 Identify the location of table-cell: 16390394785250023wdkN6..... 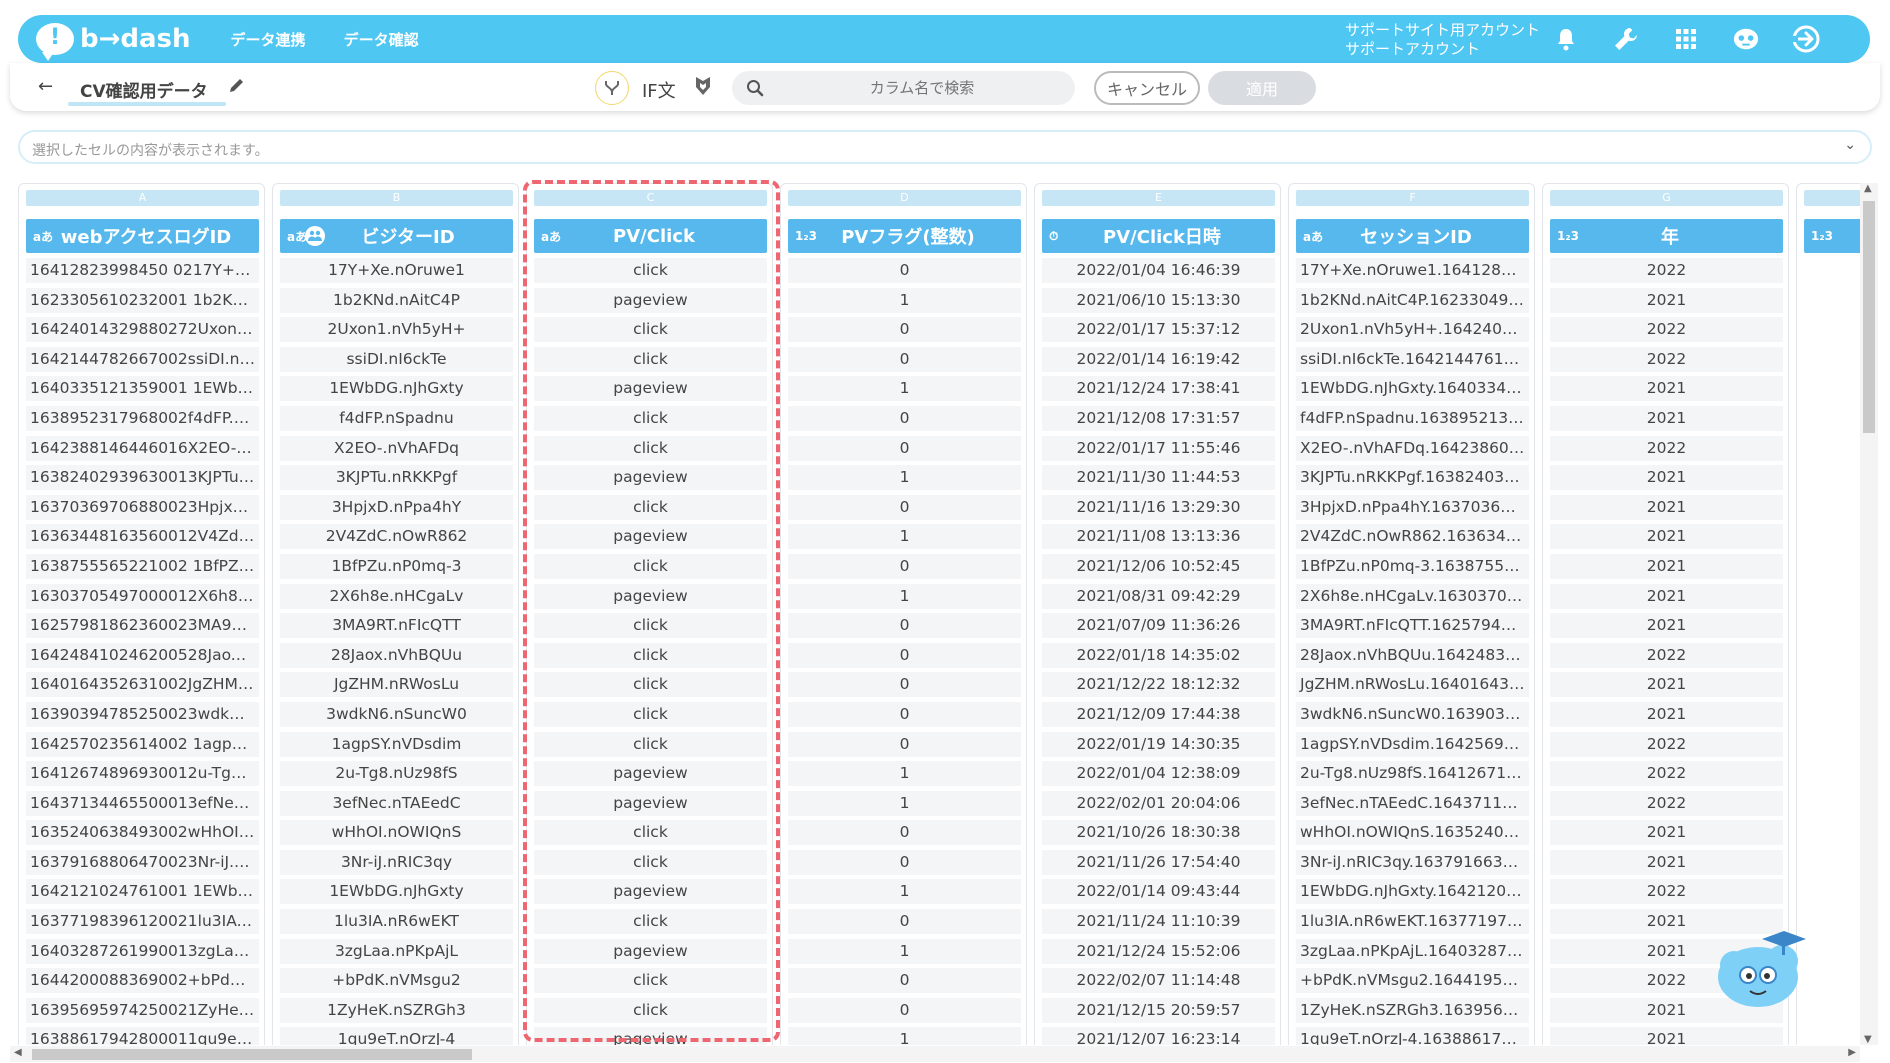
(142, 714).